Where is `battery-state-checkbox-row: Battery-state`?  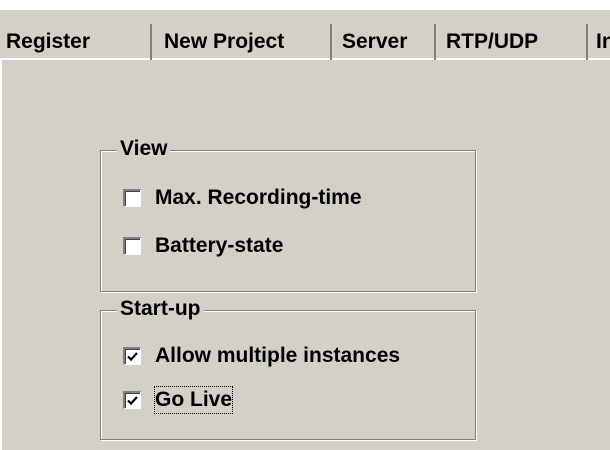 battery-state-checkbox-row: Battery-state is located at coordinates (203, 246).